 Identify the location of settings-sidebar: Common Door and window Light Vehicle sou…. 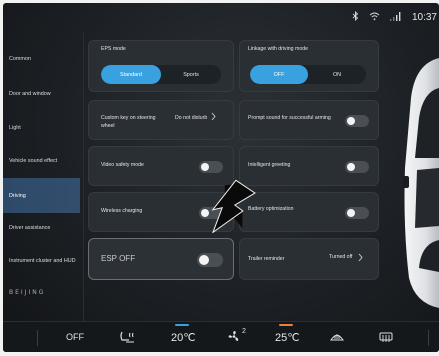
(42, 173).